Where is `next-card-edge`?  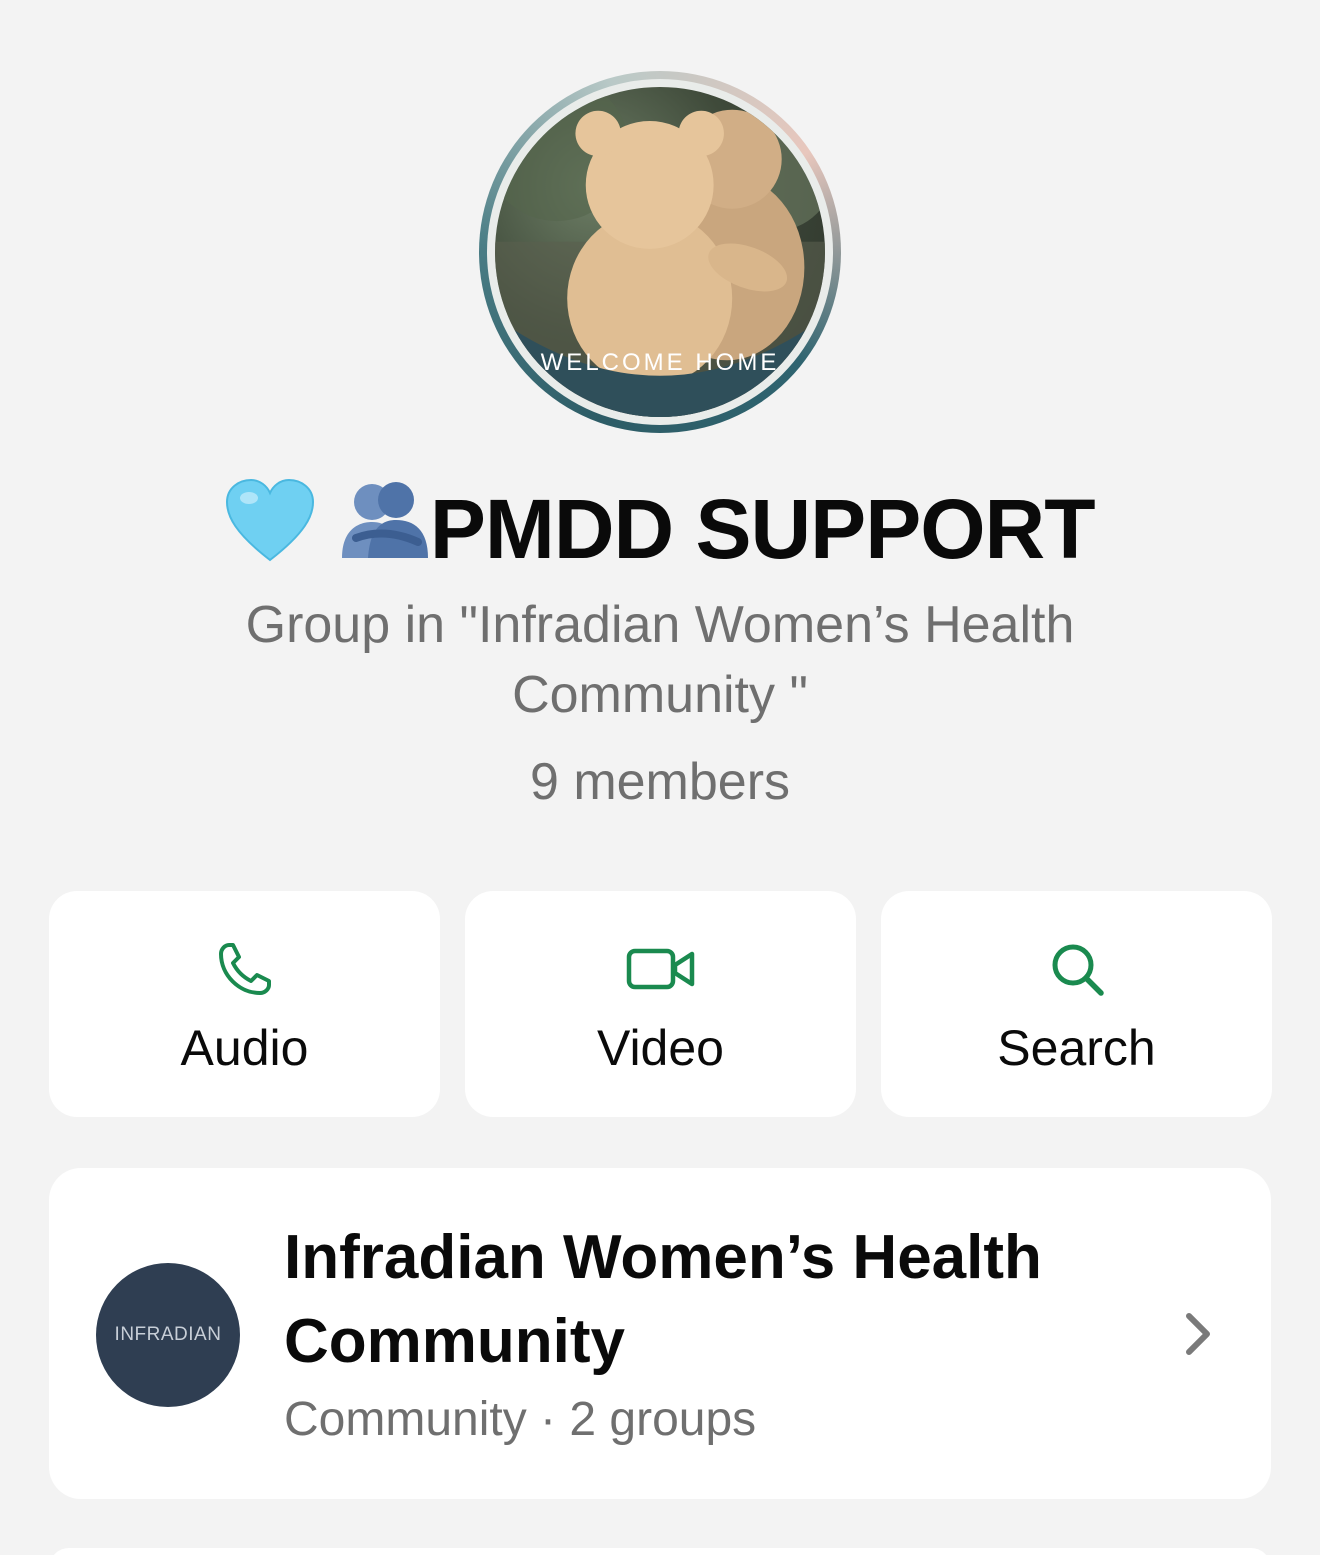
next-card-edge is located at coordinates (660, 1551).